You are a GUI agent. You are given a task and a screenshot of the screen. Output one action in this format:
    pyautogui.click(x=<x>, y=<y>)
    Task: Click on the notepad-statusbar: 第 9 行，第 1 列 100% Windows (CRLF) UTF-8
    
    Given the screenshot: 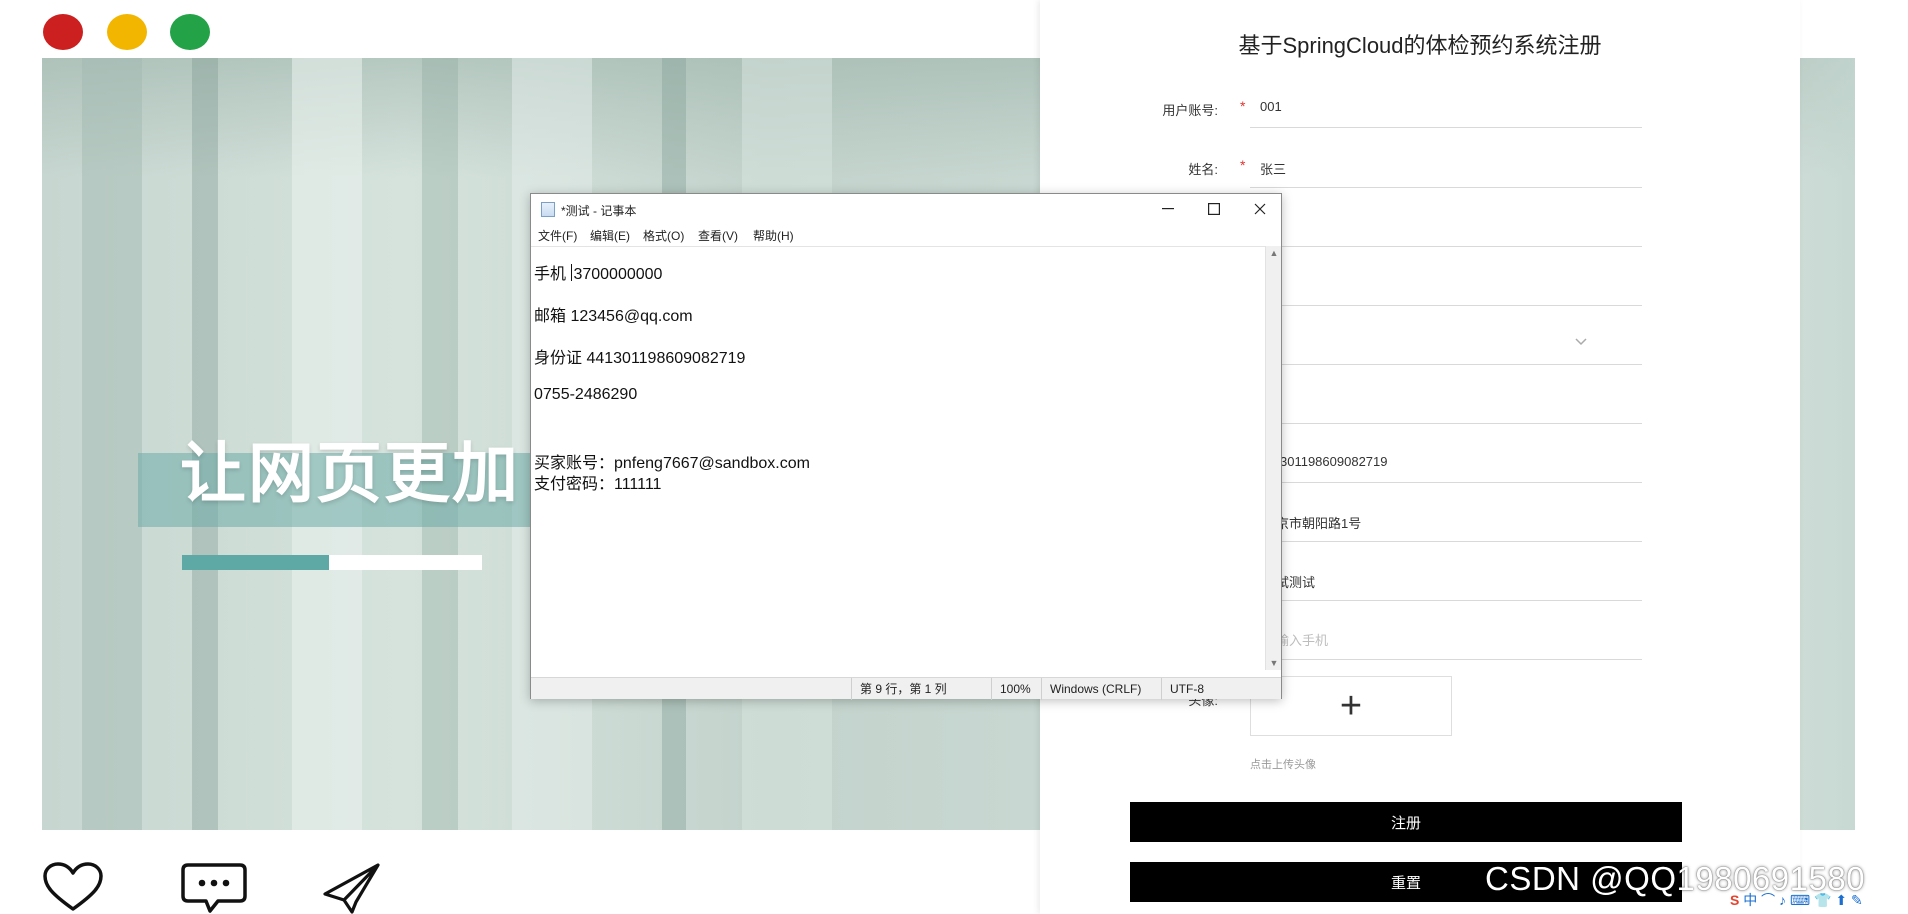 What is the action you would take?
    pyautogui.click(x=906, y=688)
    